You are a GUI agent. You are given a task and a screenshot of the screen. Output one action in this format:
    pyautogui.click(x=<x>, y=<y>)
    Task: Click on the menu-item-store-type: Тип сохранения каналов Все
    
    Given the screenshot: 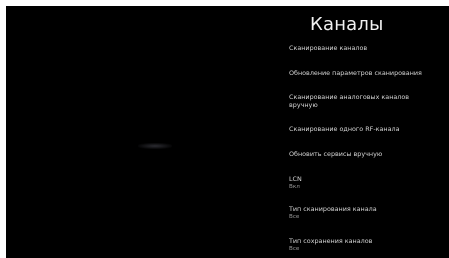 What is the action you would take?
    pyautogui.click(x=364, y=245)
    